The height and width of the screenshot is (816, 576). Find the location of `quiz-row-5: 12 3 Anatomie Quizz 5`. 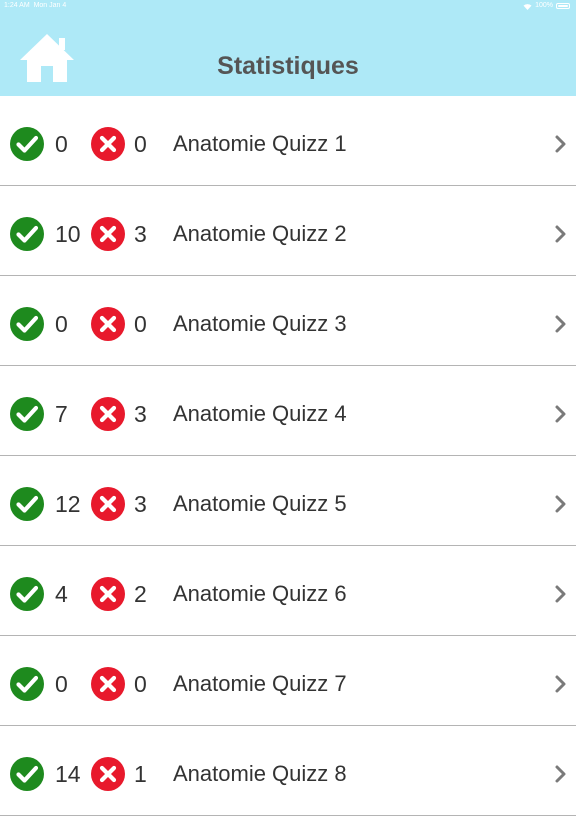

quiz-row-5: 12 3 Anatomie Quizz 5 is located at coordinates (288, 501).